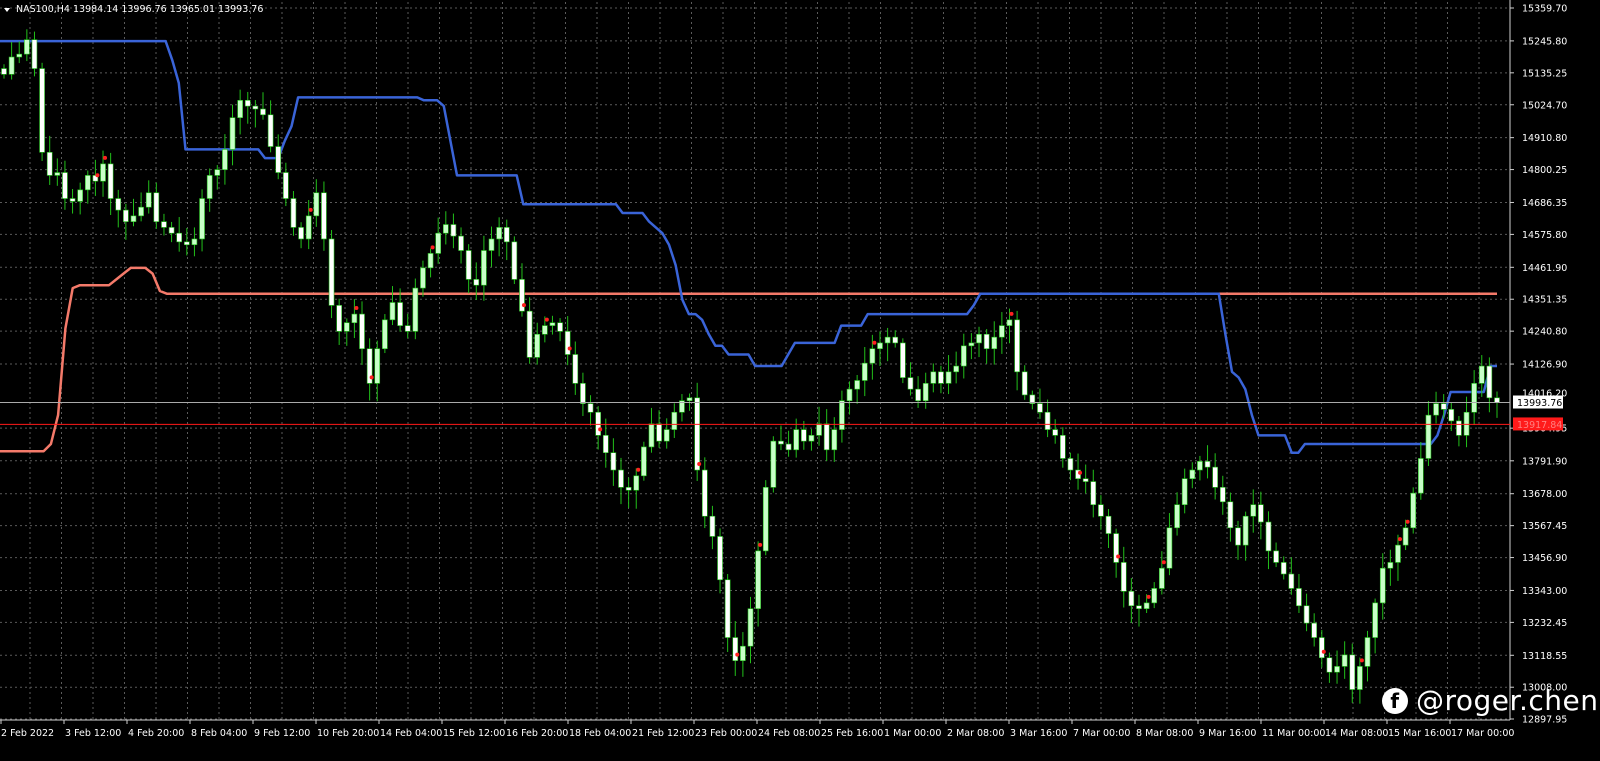  Describe the element at coordinates (1164, 733) in the screenshot. I see `x-tick-label: 8 Mar 08:00` at that location.